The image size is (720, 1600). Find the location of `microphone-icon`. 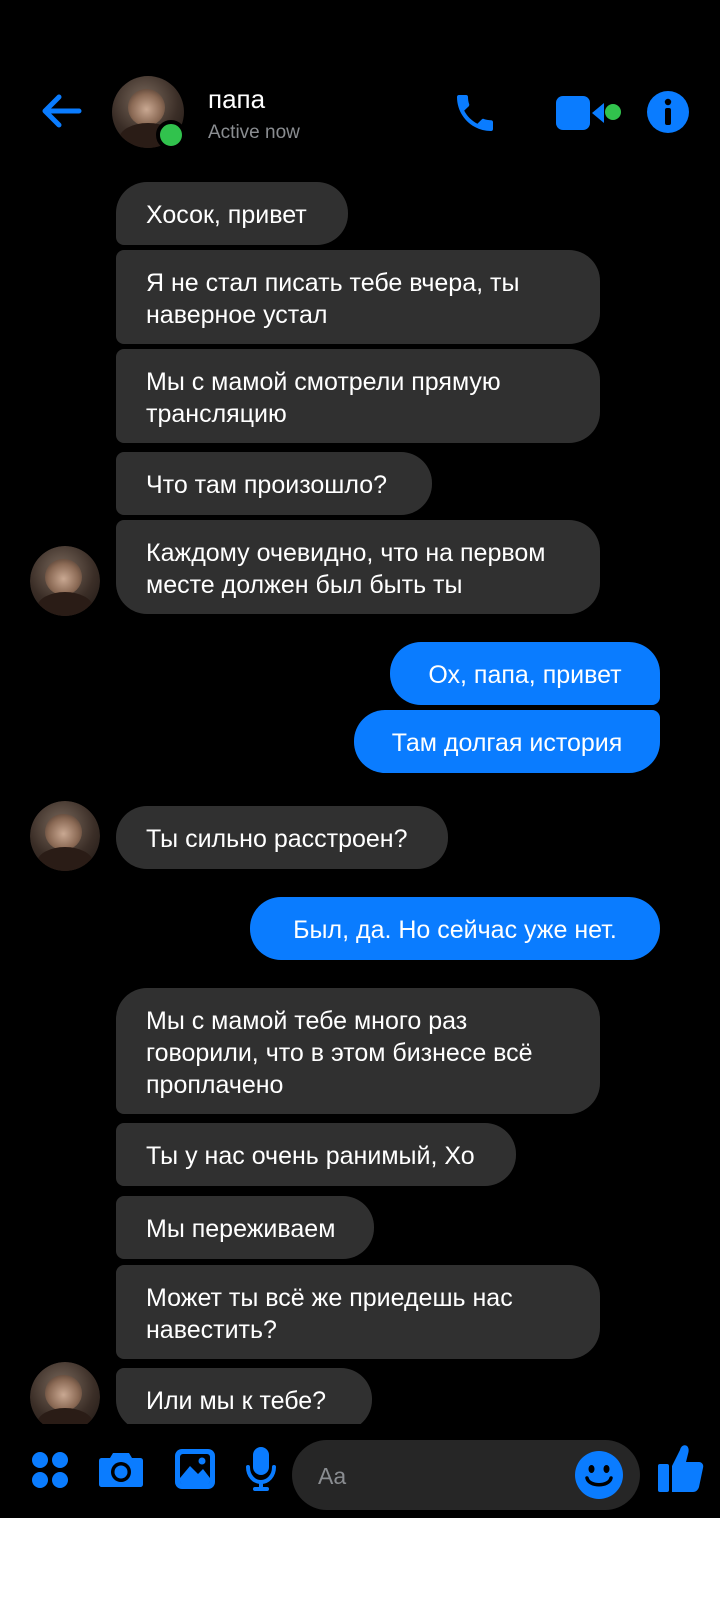

microphone-icon is located at coordinates (261, 1469).